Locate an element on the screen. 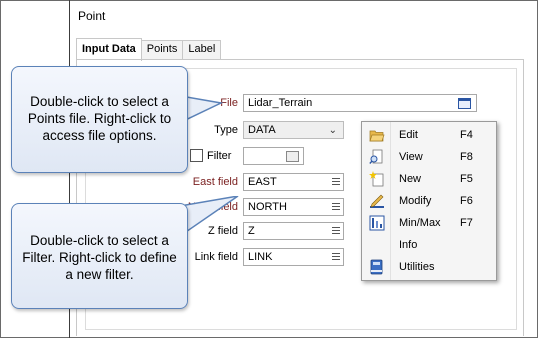 Image resolution: width=538 pixels, height=338 pixels. north-field-value: NORTH is located at coordinates (267, 207).